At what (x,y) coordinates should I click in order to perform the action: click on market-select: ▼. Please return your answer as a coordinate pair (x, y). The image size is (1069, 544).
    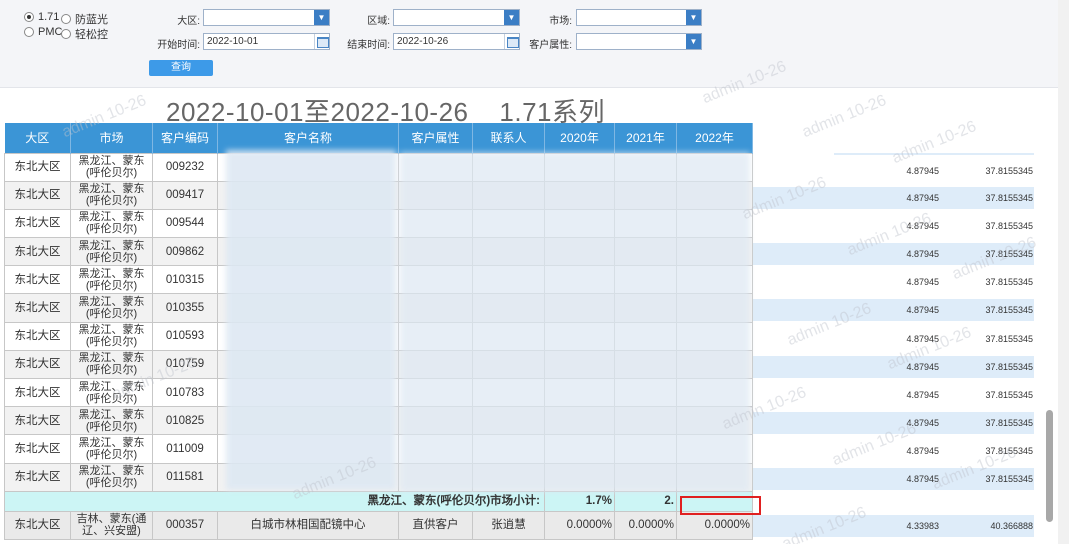
    Looking at the image, I should click on (639, 17).